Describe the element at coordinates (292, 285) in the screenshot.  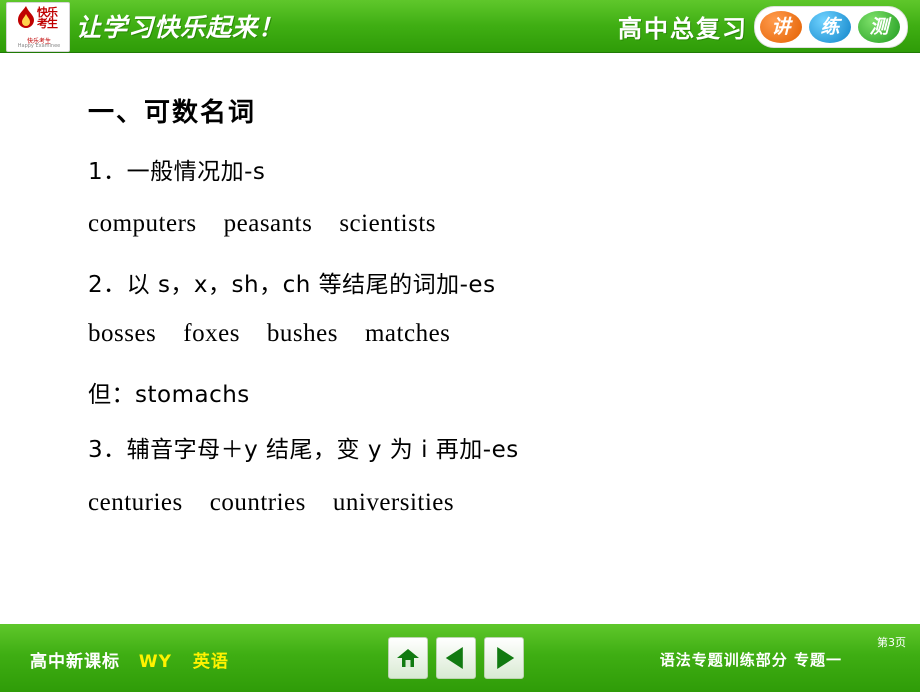
I see `content-line-3: 2．以 s，x，sh，ch 等结尾的词加-es` at that location.